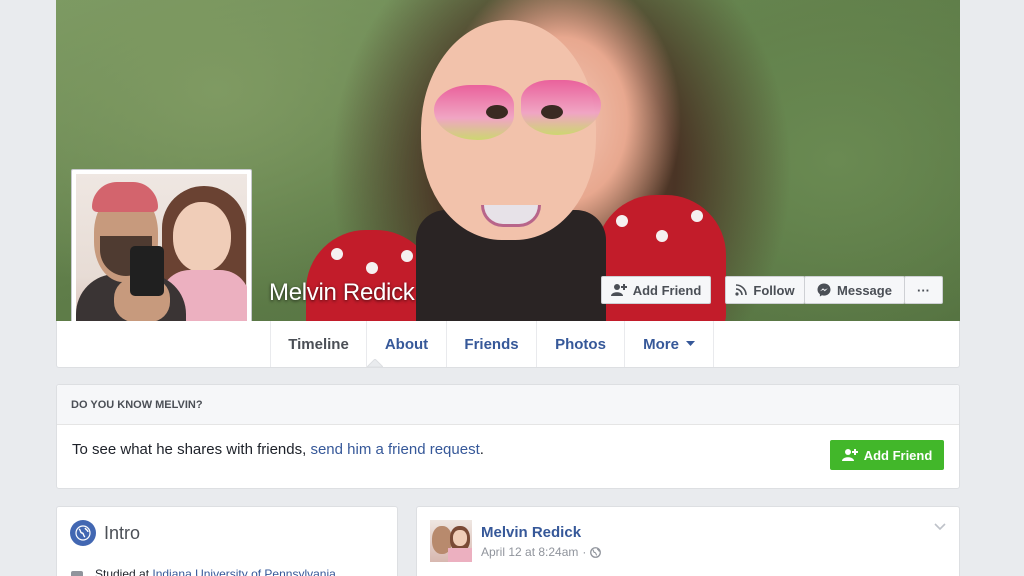 The width and height of the screenshot is (1024, 576). What do you see at coordinates (481, 449) in the screenshot?
I see `know-text-suffix: .` at bounding box center [481, 449].